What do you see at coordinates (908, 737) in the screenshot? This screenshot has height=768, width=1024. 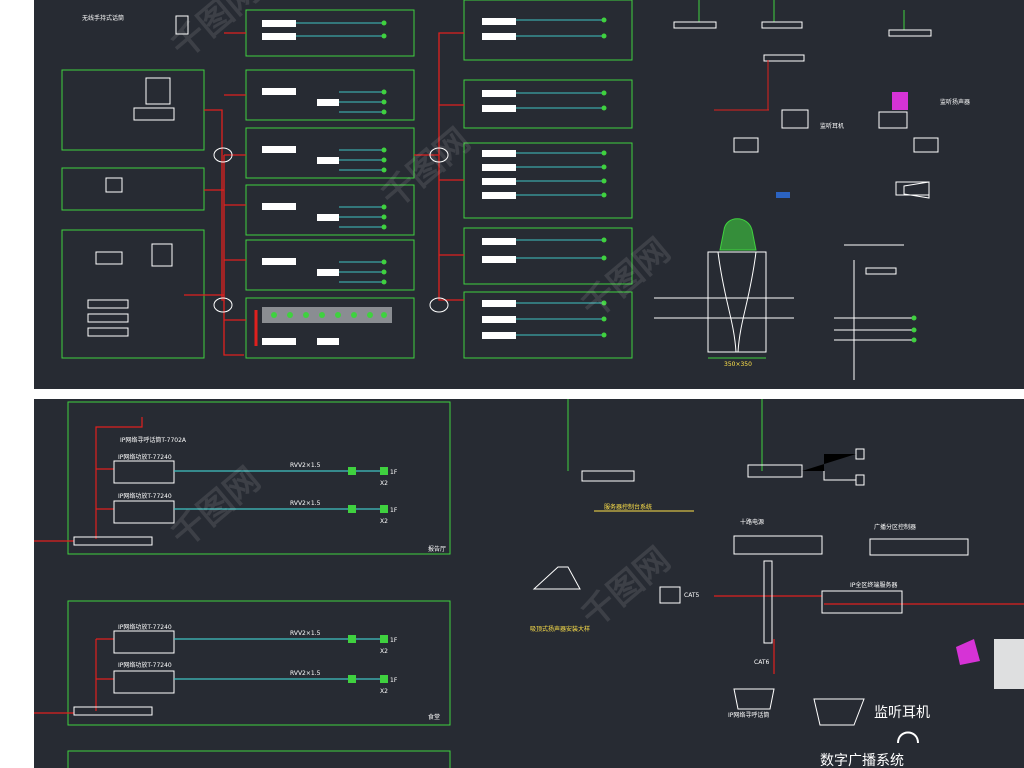 I see `earphone-icon` at bounding box center [908, 737].